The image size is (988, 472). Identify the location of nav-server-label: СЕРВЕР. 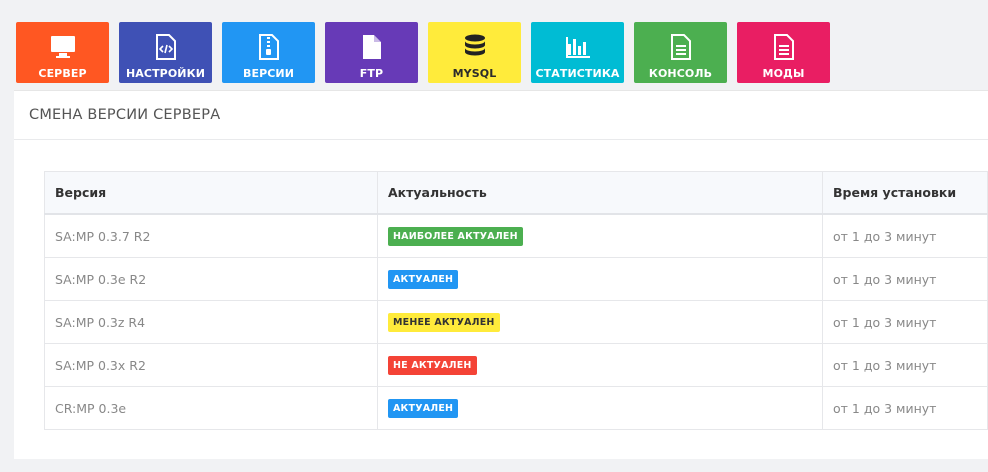
(62, 73).